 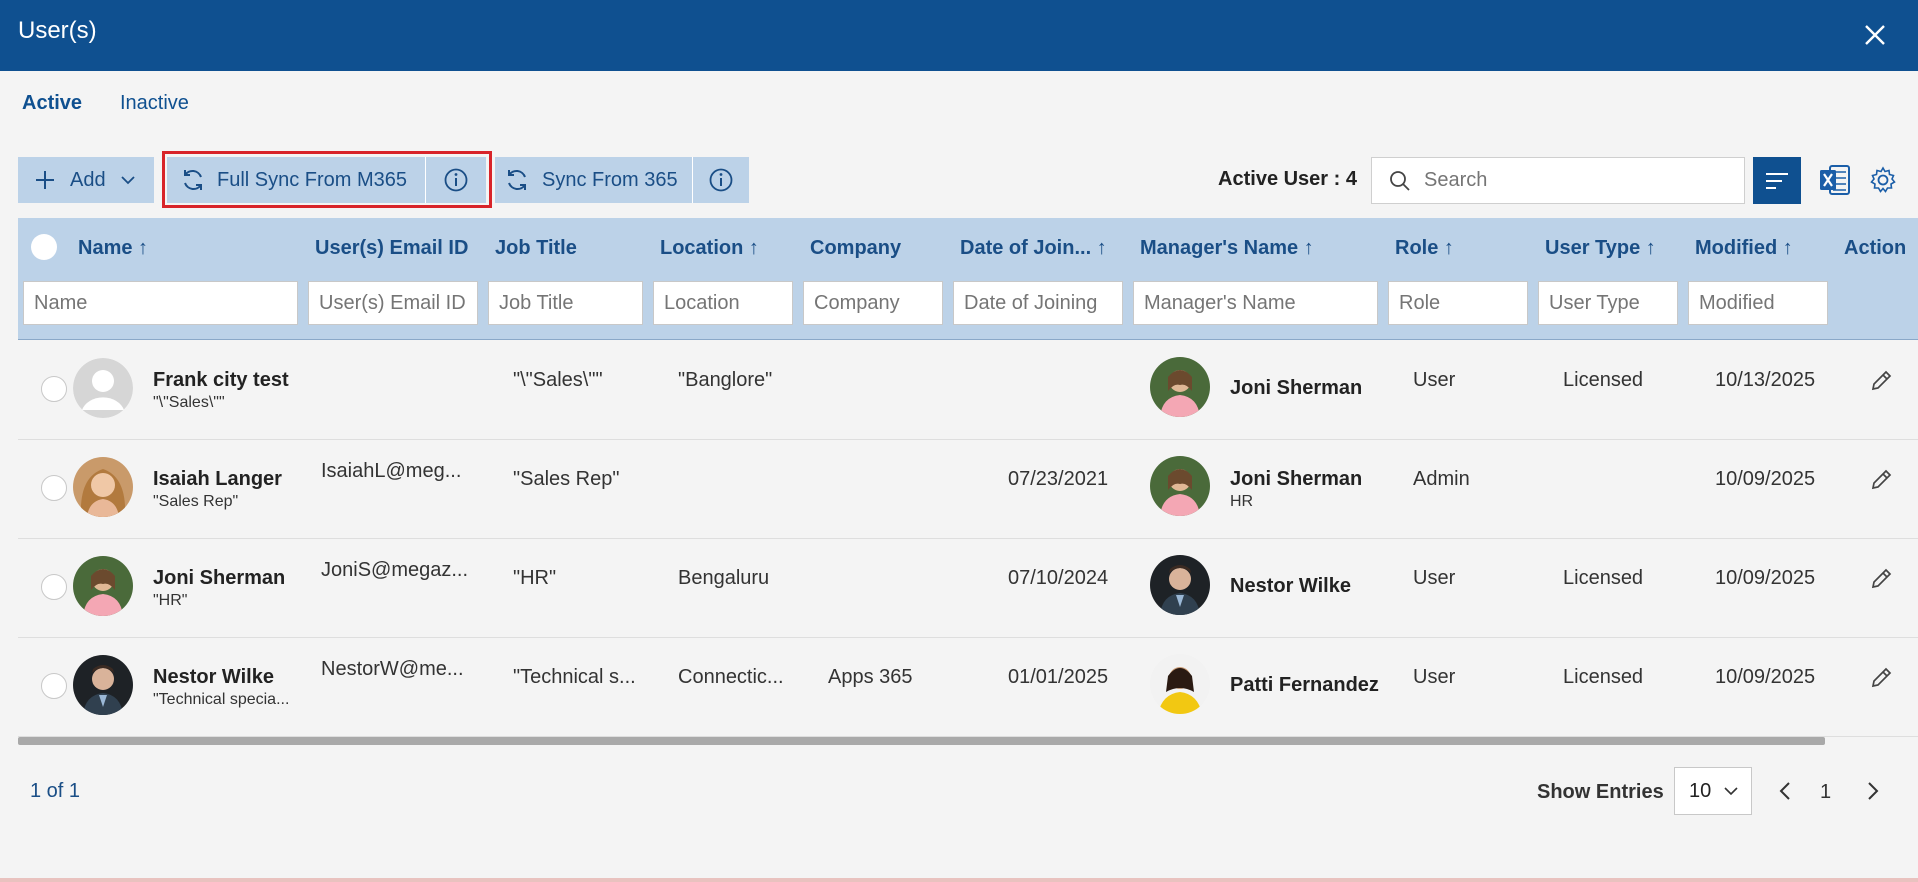 I want to click on user-avatar, so click(x=103, y=487).